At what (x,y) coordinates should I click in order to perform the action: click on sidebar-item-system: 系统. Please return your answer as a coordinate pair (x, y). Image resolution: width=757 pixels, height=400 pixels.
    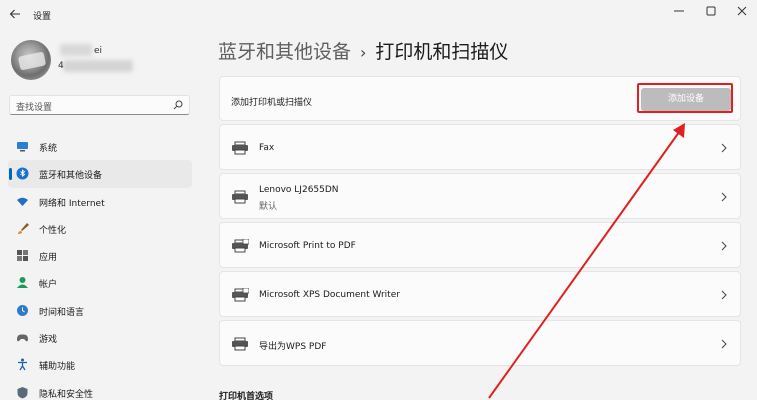
    Looking at the image, I should click on (100, 146).